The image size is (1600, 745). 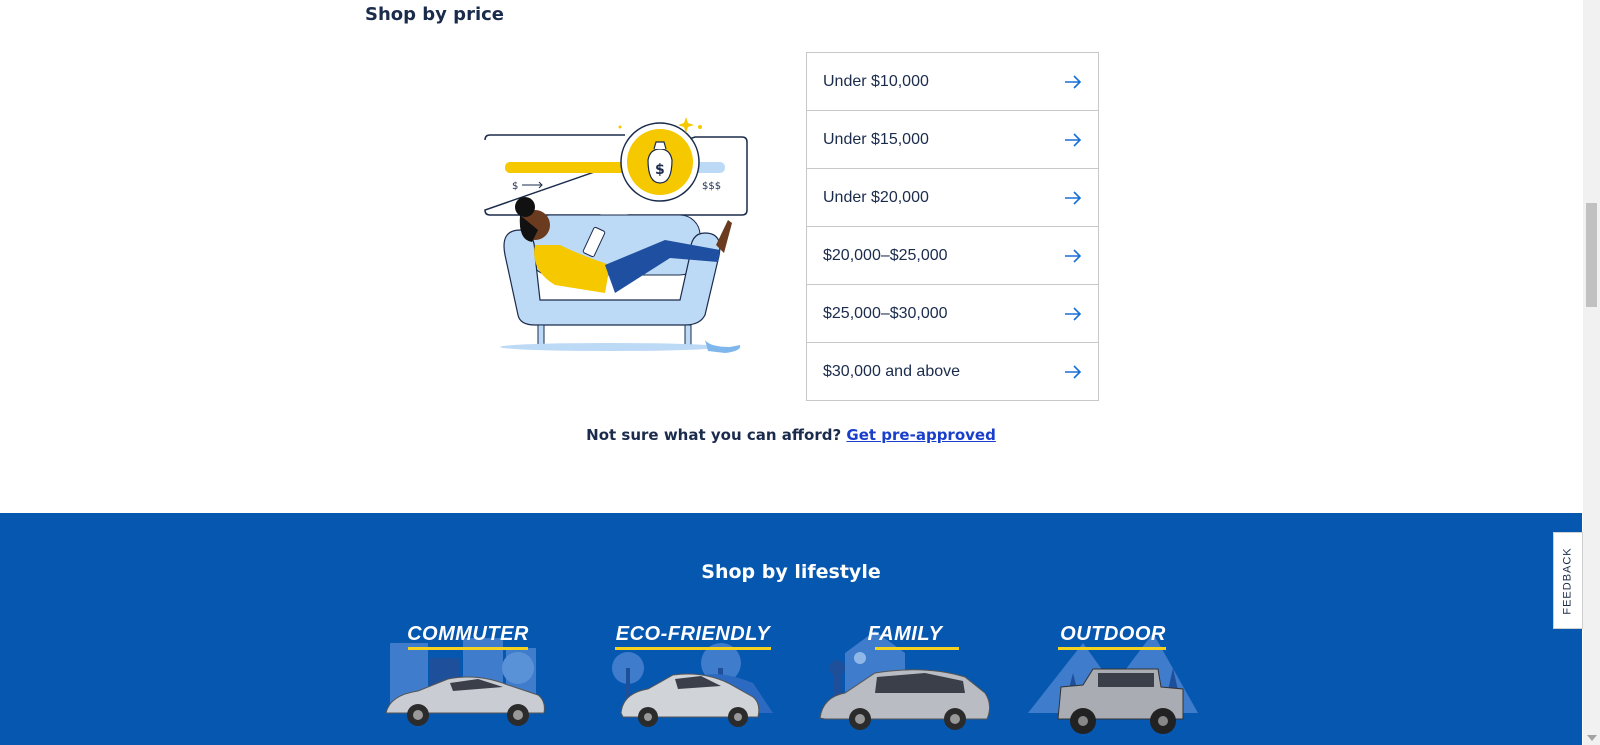 What do you see at coordinates (892, 371) in the screenshot?
I see `price-option-label: $30,000 and above` at bounding box center [892, 371].